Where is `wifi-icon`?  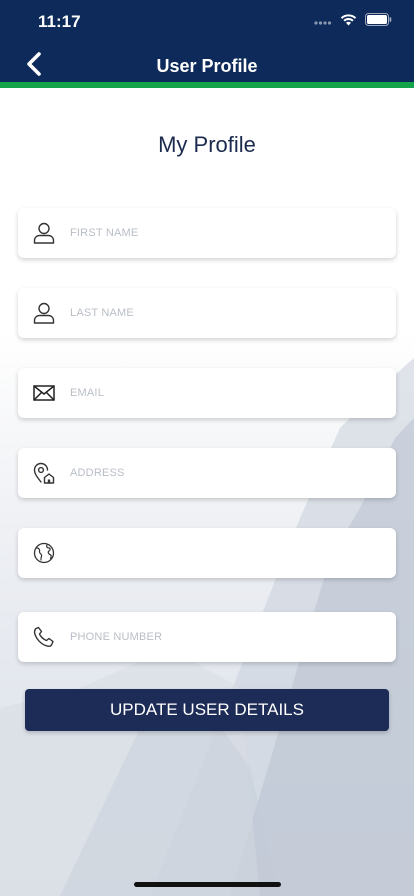 wifi-icon is located at coordinates (348, 22).